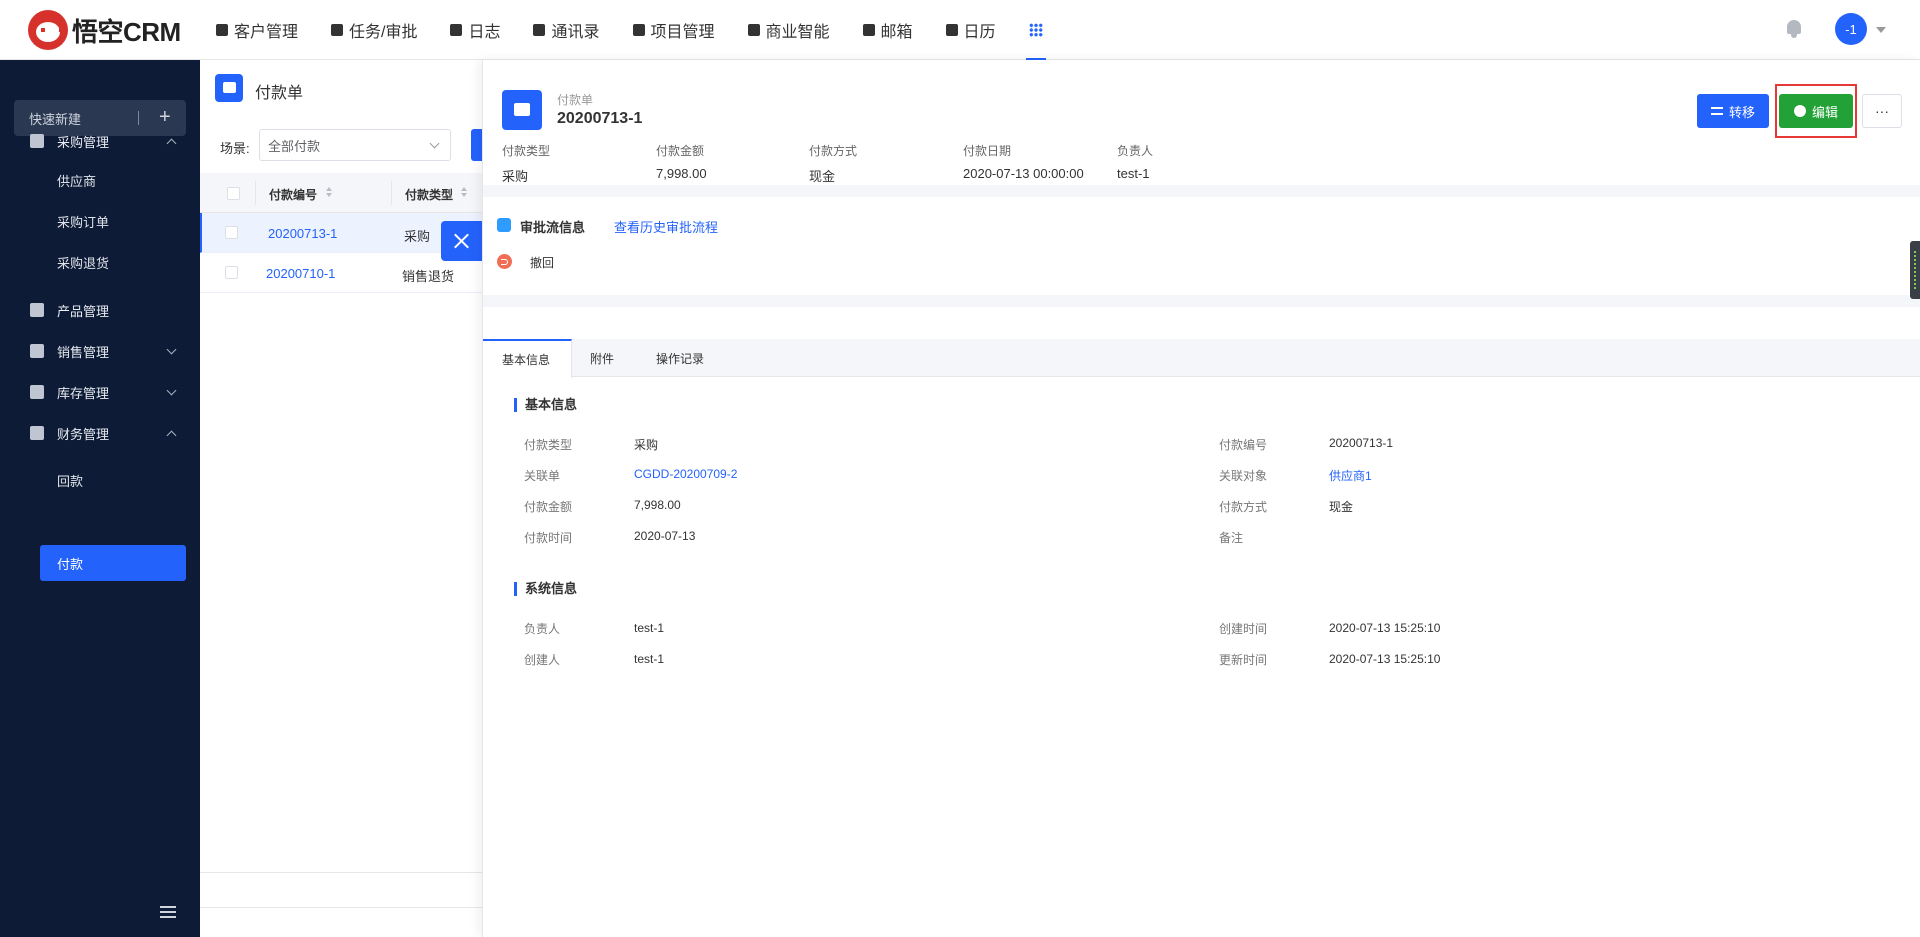 The image size is (1920, 937). I want to click on field-label: 付款编号, so click(1243, 445).